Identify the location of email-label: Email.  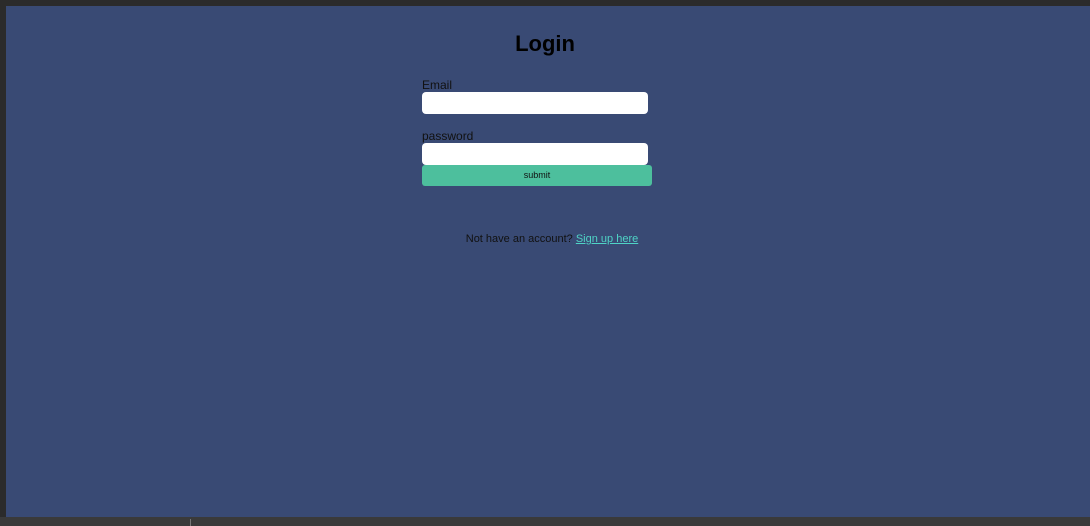
(437, 85).